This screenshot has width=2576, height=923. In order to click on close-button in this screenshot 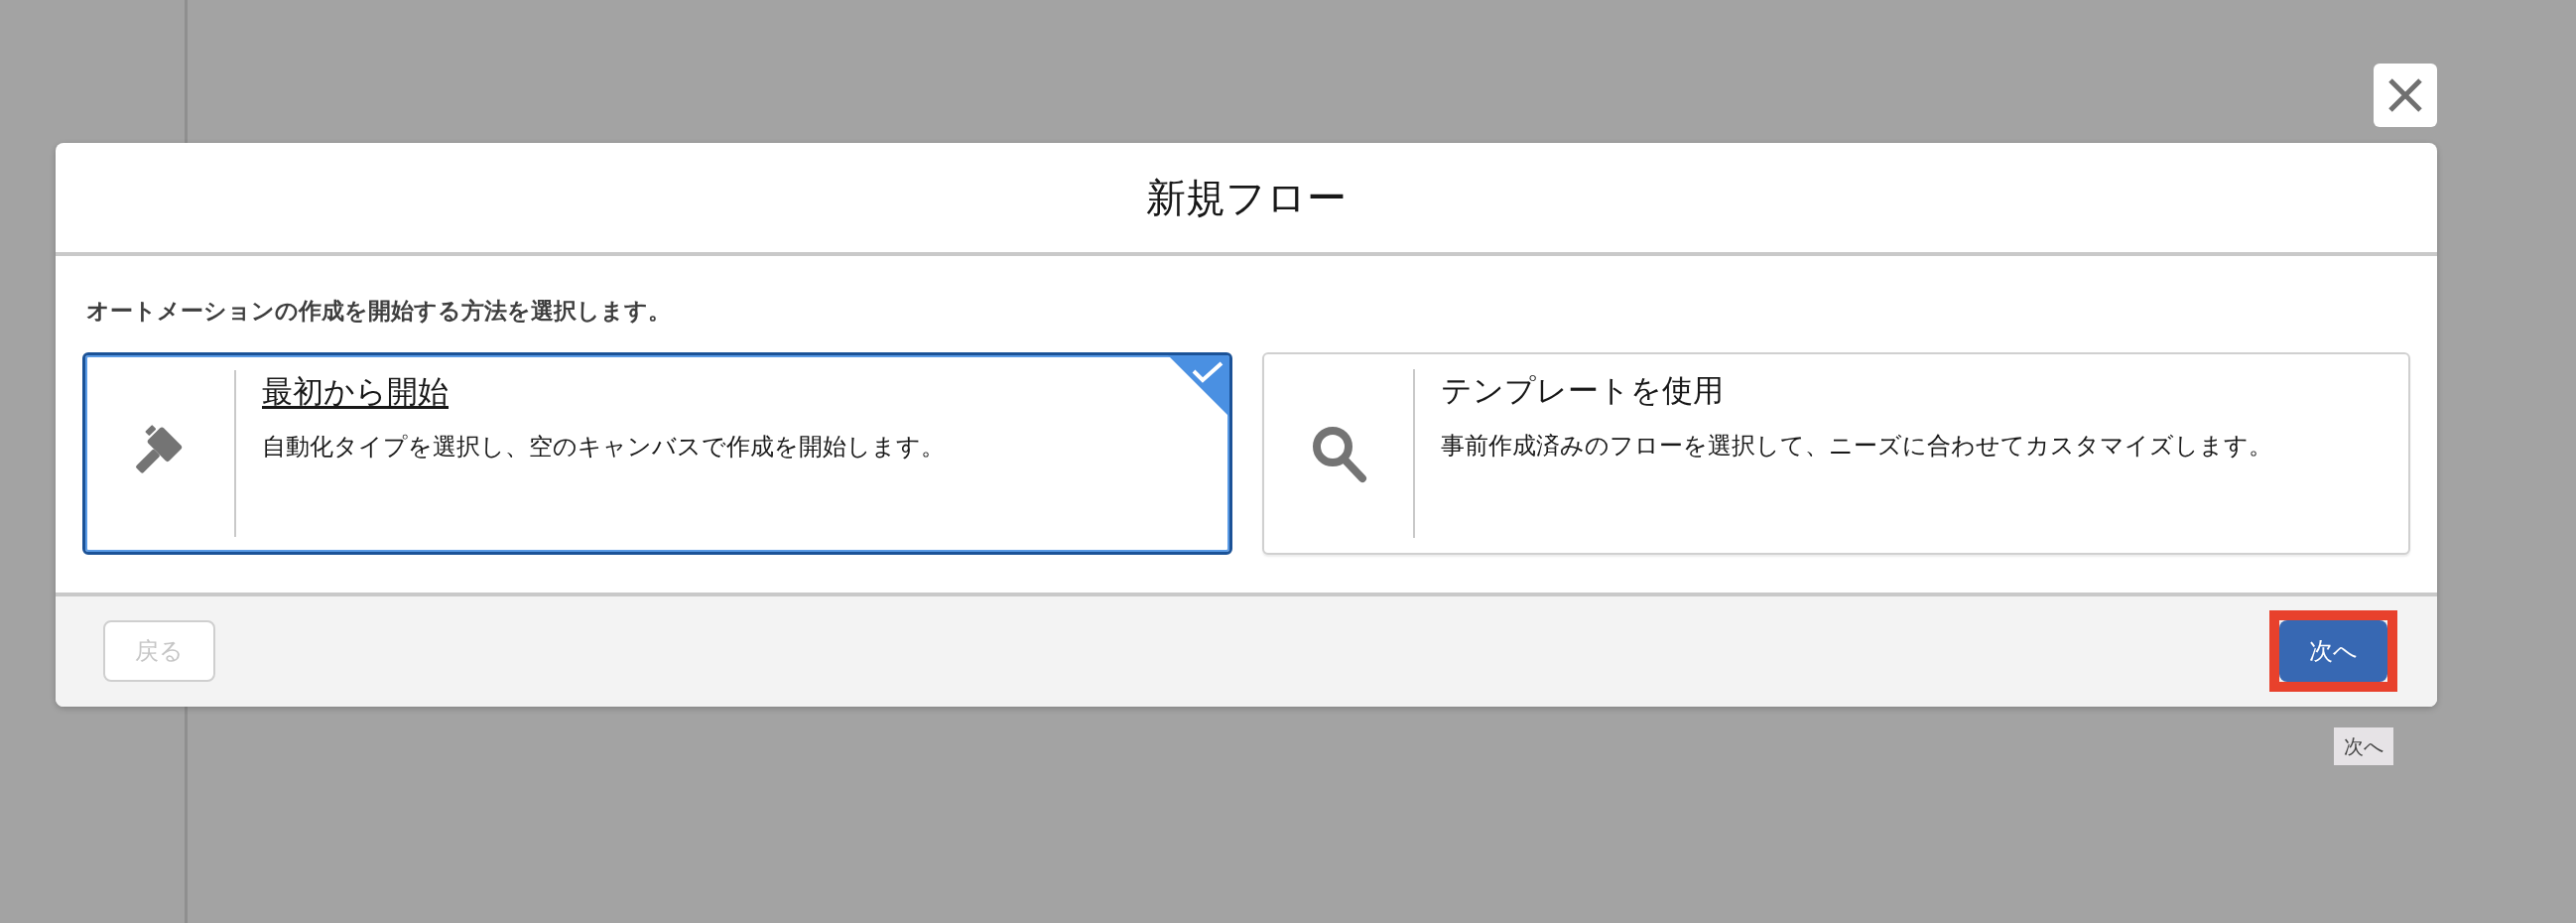, I will do `click(2406, 95)`.